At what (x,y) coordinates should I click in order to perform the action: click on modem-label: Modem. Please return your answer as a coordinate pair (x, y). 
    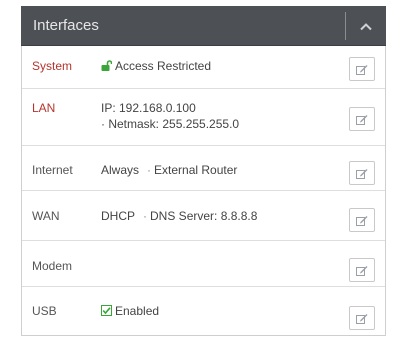
    Looking at the image, I should click on (52, 266).